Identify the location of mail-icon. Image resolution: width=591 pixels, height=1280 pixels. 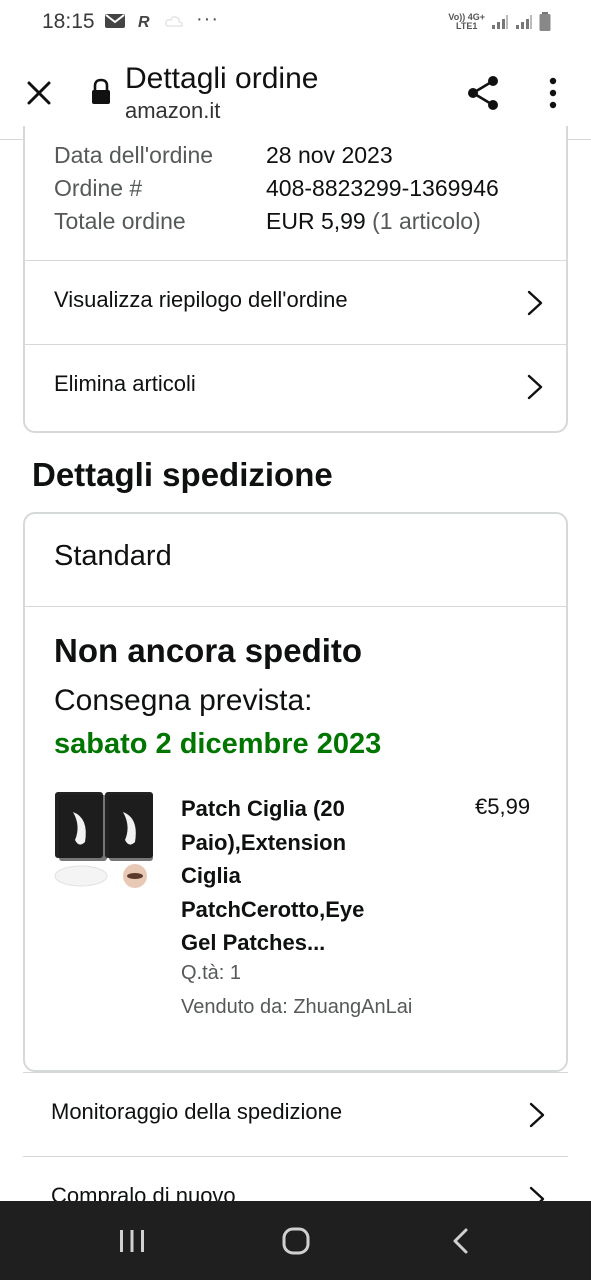
(115, 21).